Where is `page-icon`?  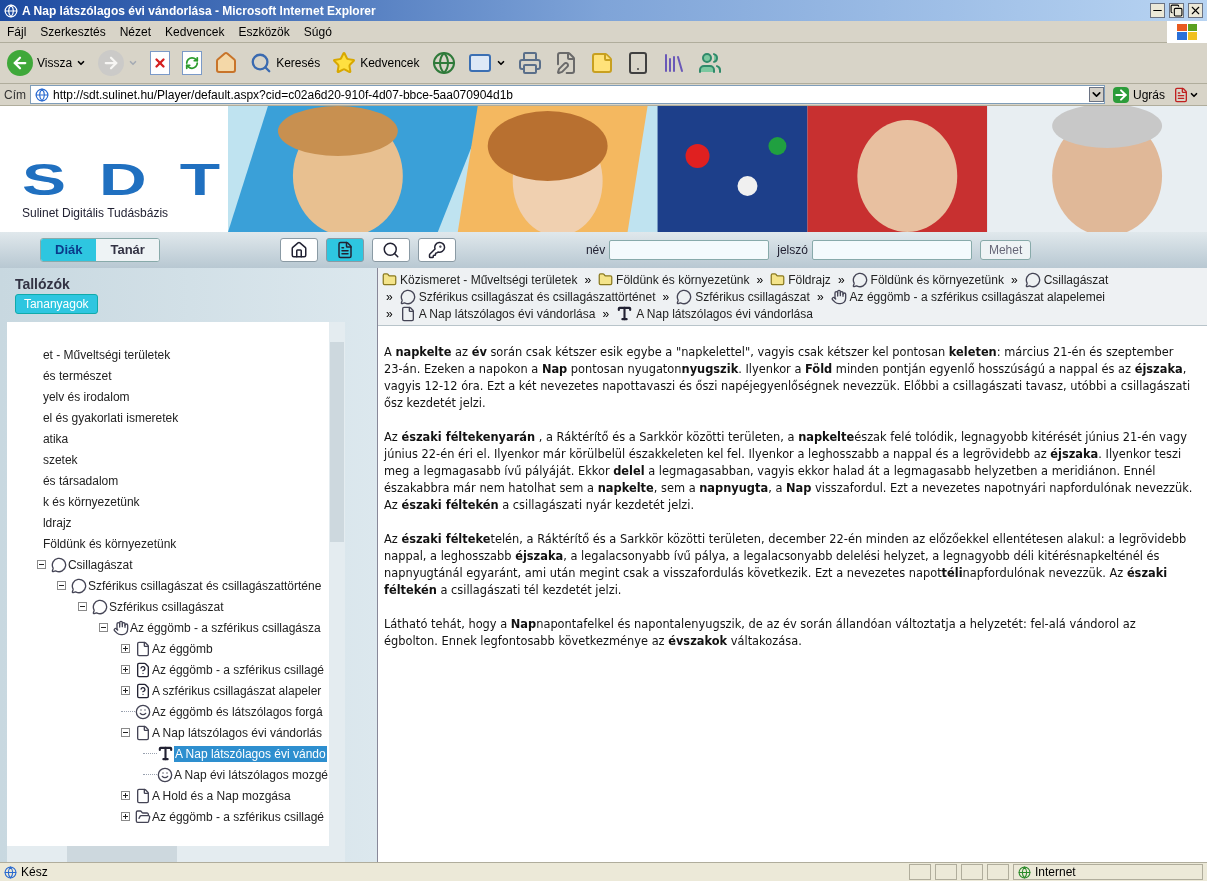
page-icon is located at coordinates (10, 872).